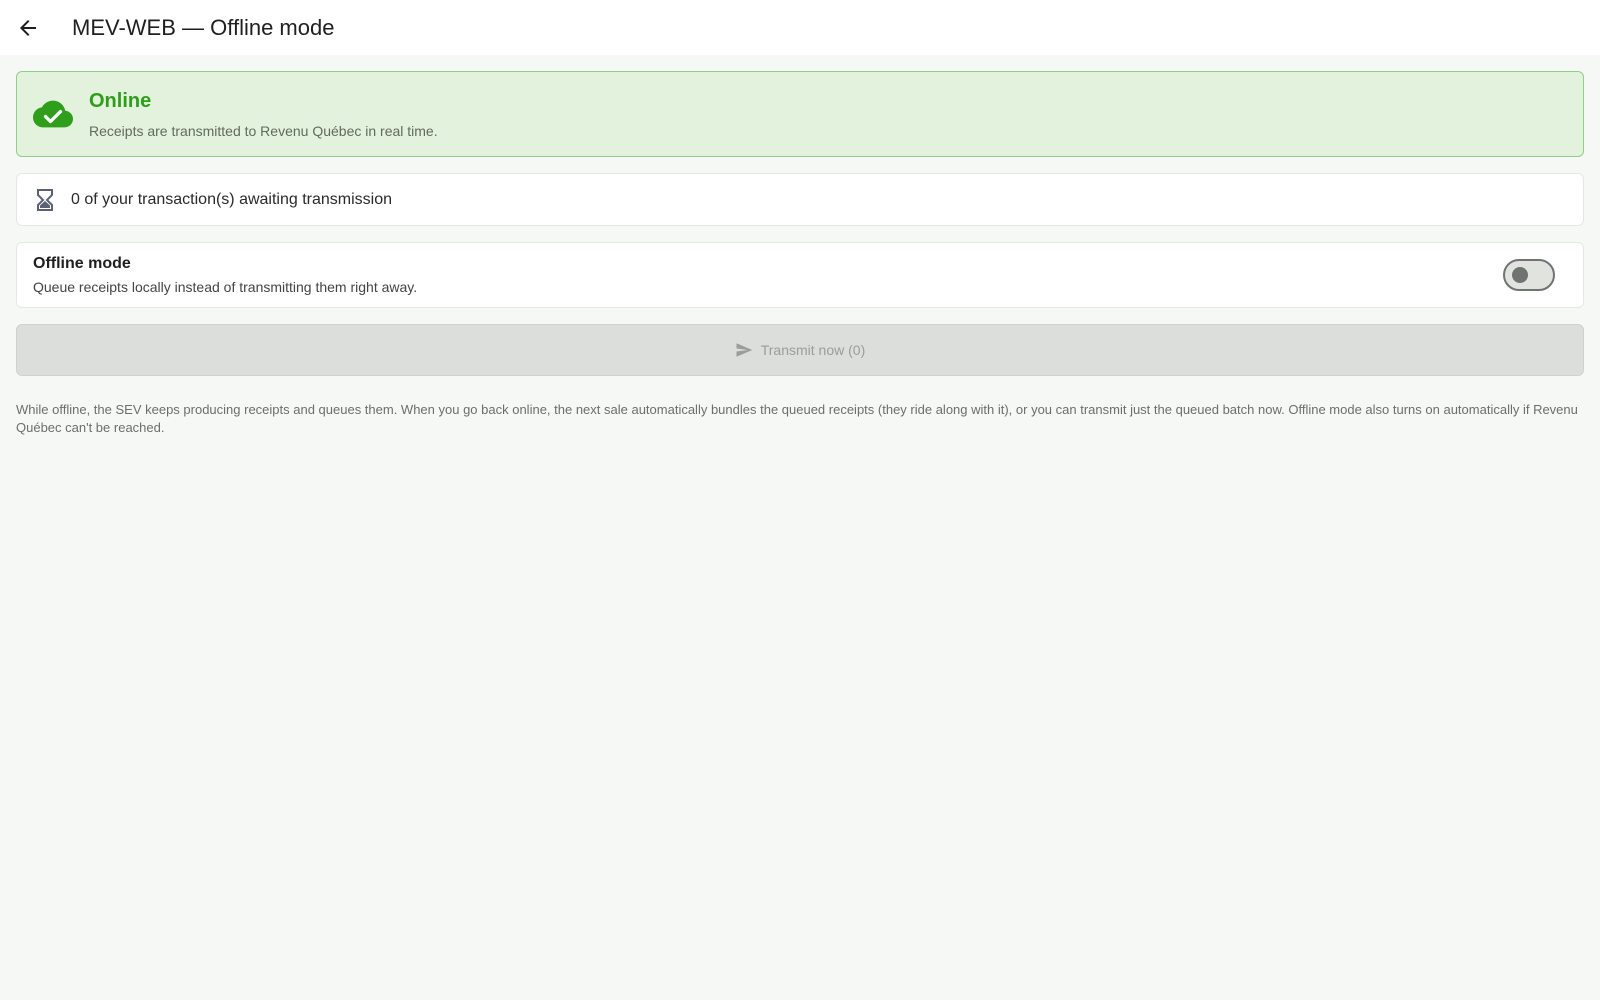  Describe the element at coordinates (45, 199) in the screenshot. I see `hourglass-icon` at that location.